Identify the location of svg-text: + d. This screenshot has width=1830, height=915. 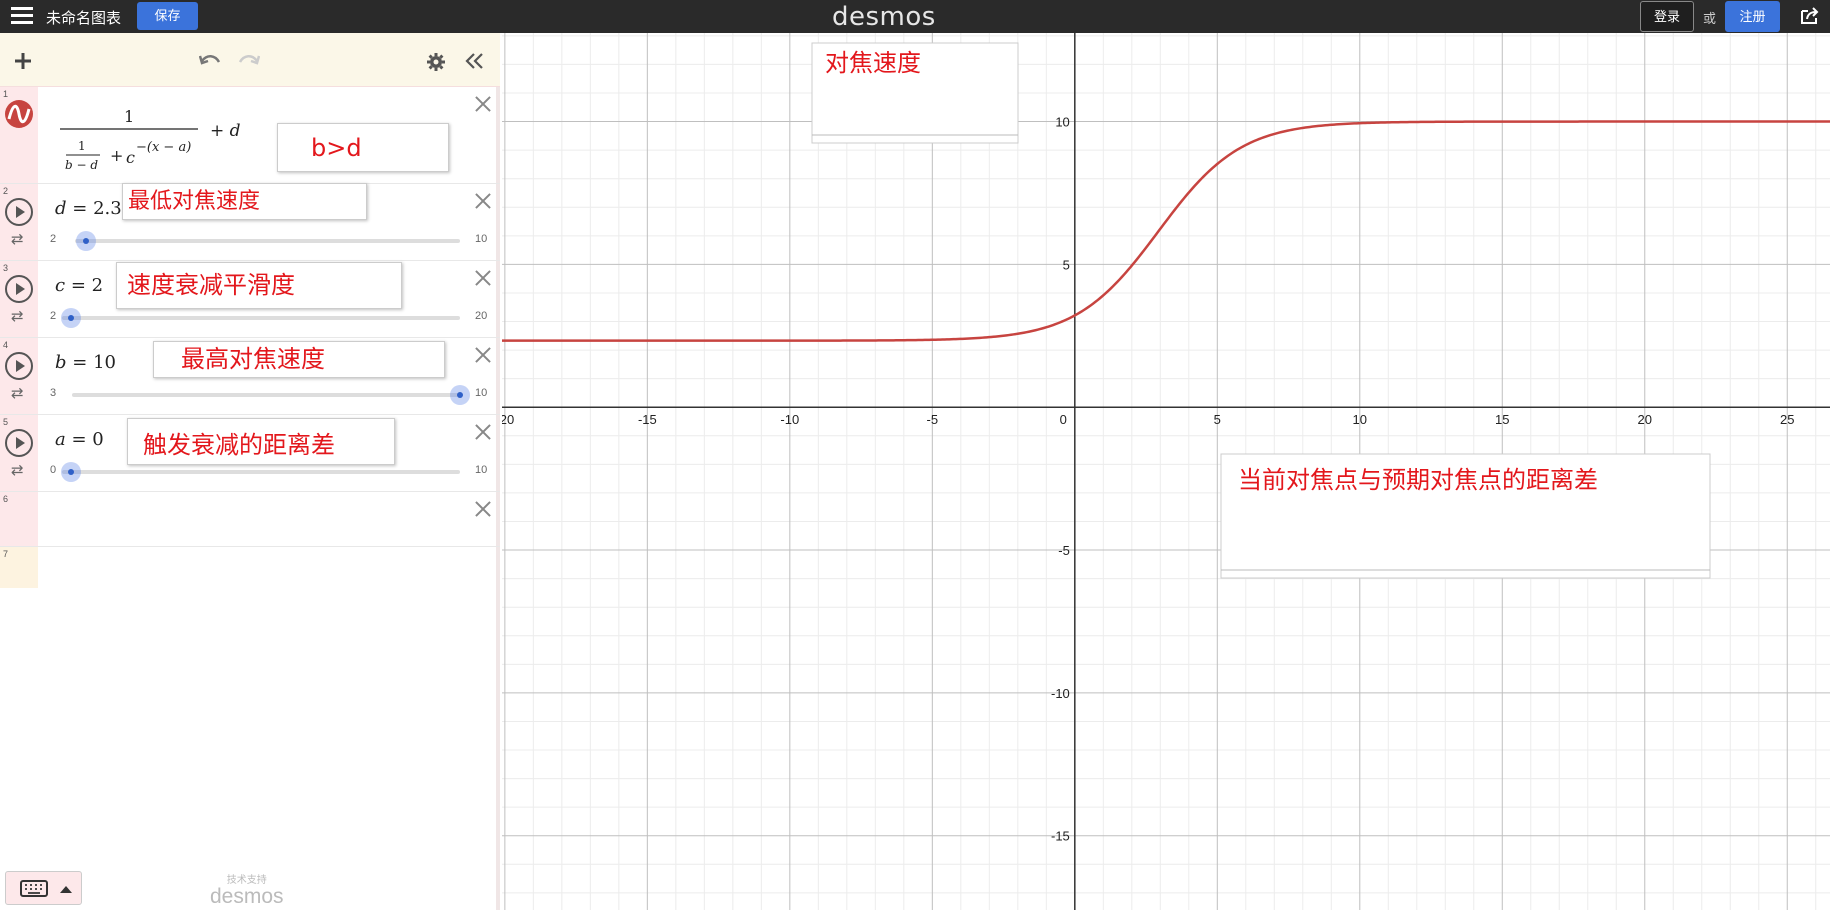
(225, 131).